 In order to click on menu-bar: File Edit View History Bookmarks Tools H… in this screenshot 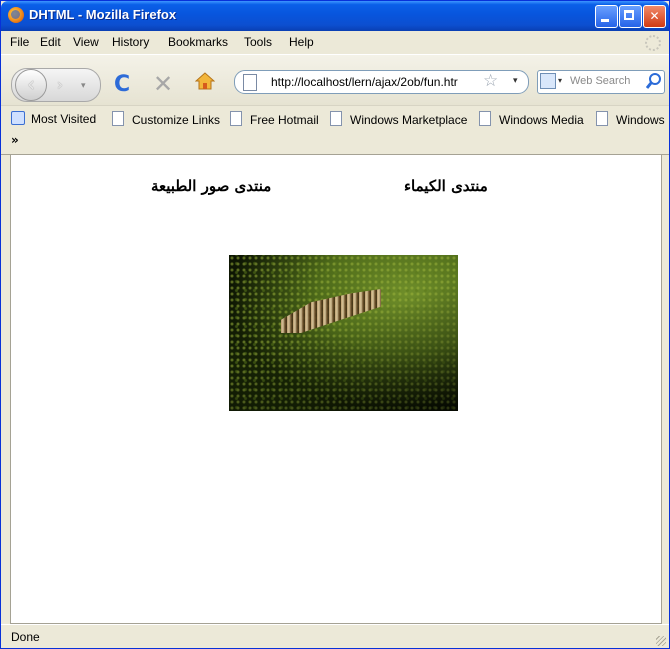, I will do `click(335, 42)`.